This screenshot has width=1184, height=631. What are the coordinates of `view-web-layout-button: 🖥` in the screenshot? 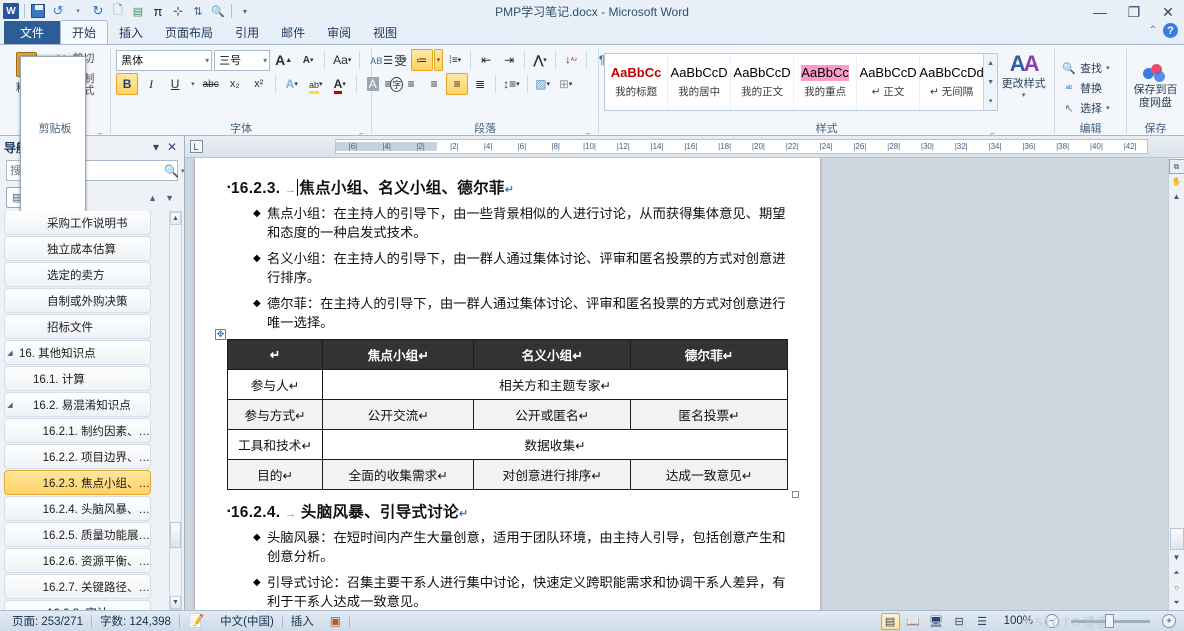 It's located at (936, 621).